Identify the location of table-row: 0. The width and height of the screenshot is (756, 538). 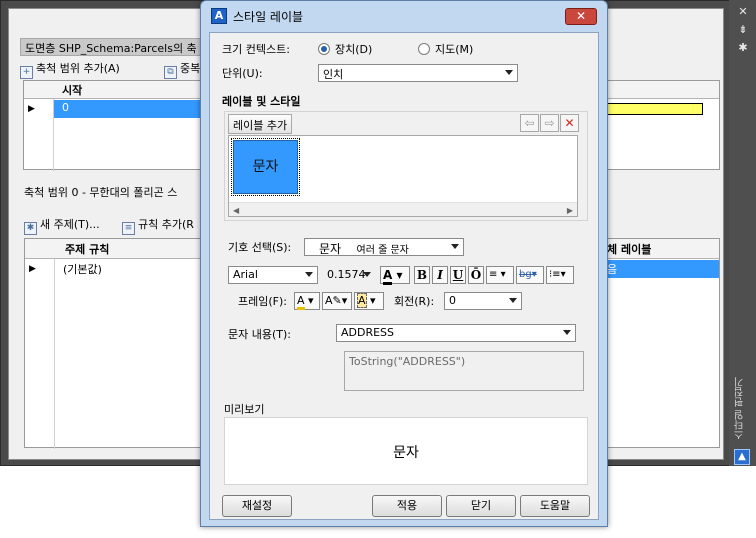
(134, 109).